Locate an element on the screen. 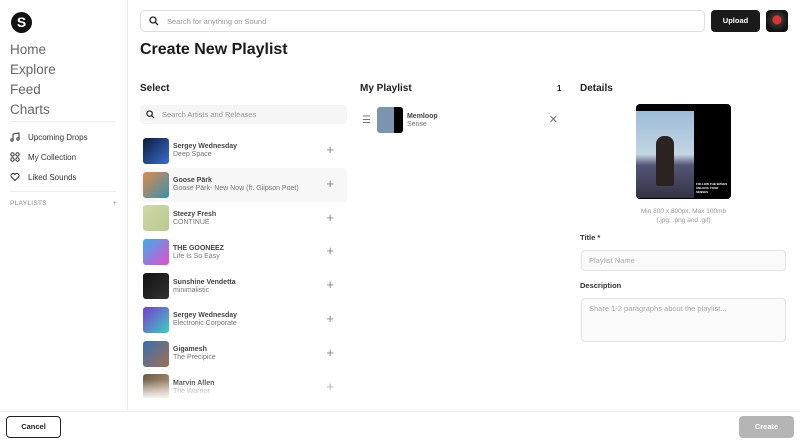 Image resolution: width=800 pixels, height=442 pixels. release-artist: Steezy Fresh is located at coordinates (195, 214).